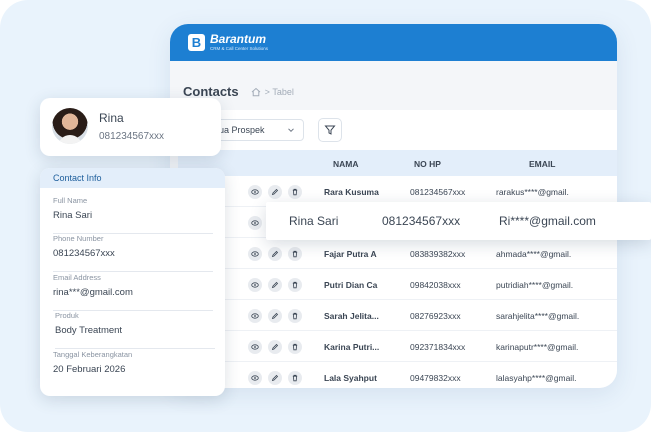 The image size is (651, 432). Describe the element at coordinates (438, 254) in the screenshot. I see `row-phone: 083839382xxx` at that location.